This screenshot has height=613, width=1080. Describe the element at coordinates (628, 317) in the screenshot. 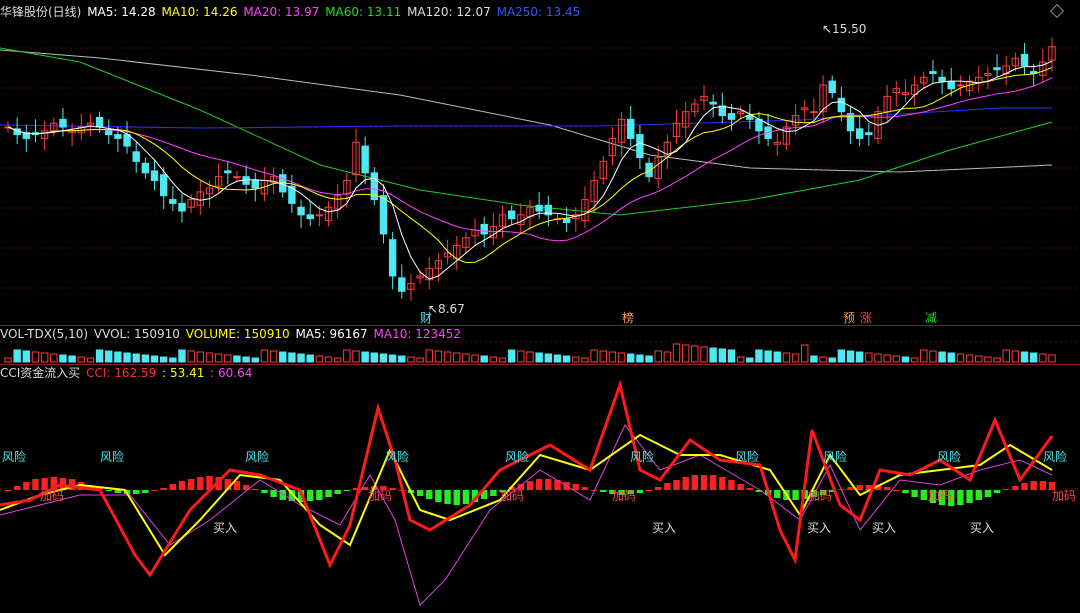

I see `event-marker: 榜` at that location.